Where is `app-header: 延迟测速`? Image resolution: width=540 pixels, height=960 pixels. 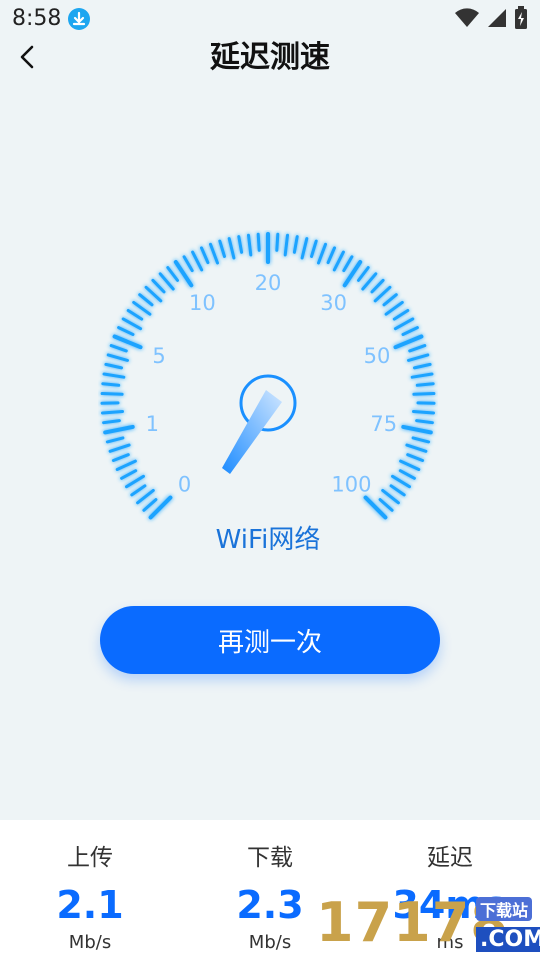
app-header: 延迟测速 is located at coordinates (270, 60).